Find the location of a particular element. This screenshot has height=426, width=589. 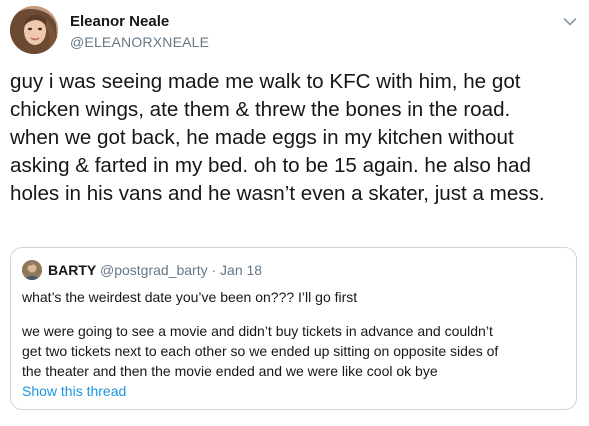

author-avatar is located at coordinates (34, 30).